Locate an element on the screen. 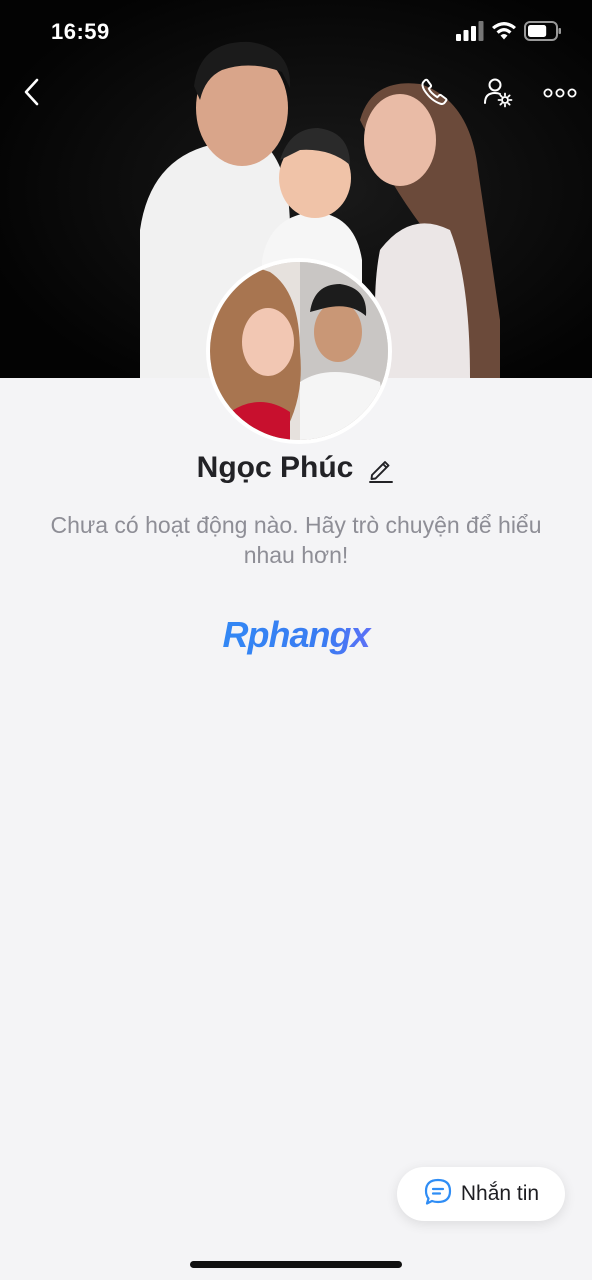 This screenshot has width=592, height=1280. back-button is located at coordinates (32, 94).